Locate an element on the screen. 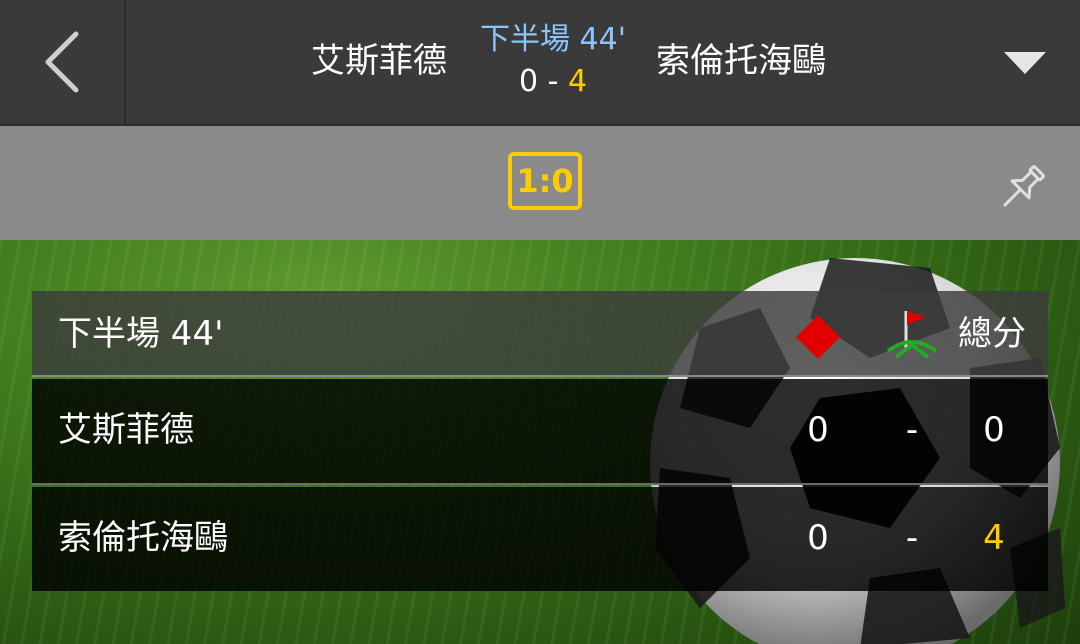 The image size is (1080, 644). stats-header-row: 下半場 44' 總分 is located at coordinates (540, 334).